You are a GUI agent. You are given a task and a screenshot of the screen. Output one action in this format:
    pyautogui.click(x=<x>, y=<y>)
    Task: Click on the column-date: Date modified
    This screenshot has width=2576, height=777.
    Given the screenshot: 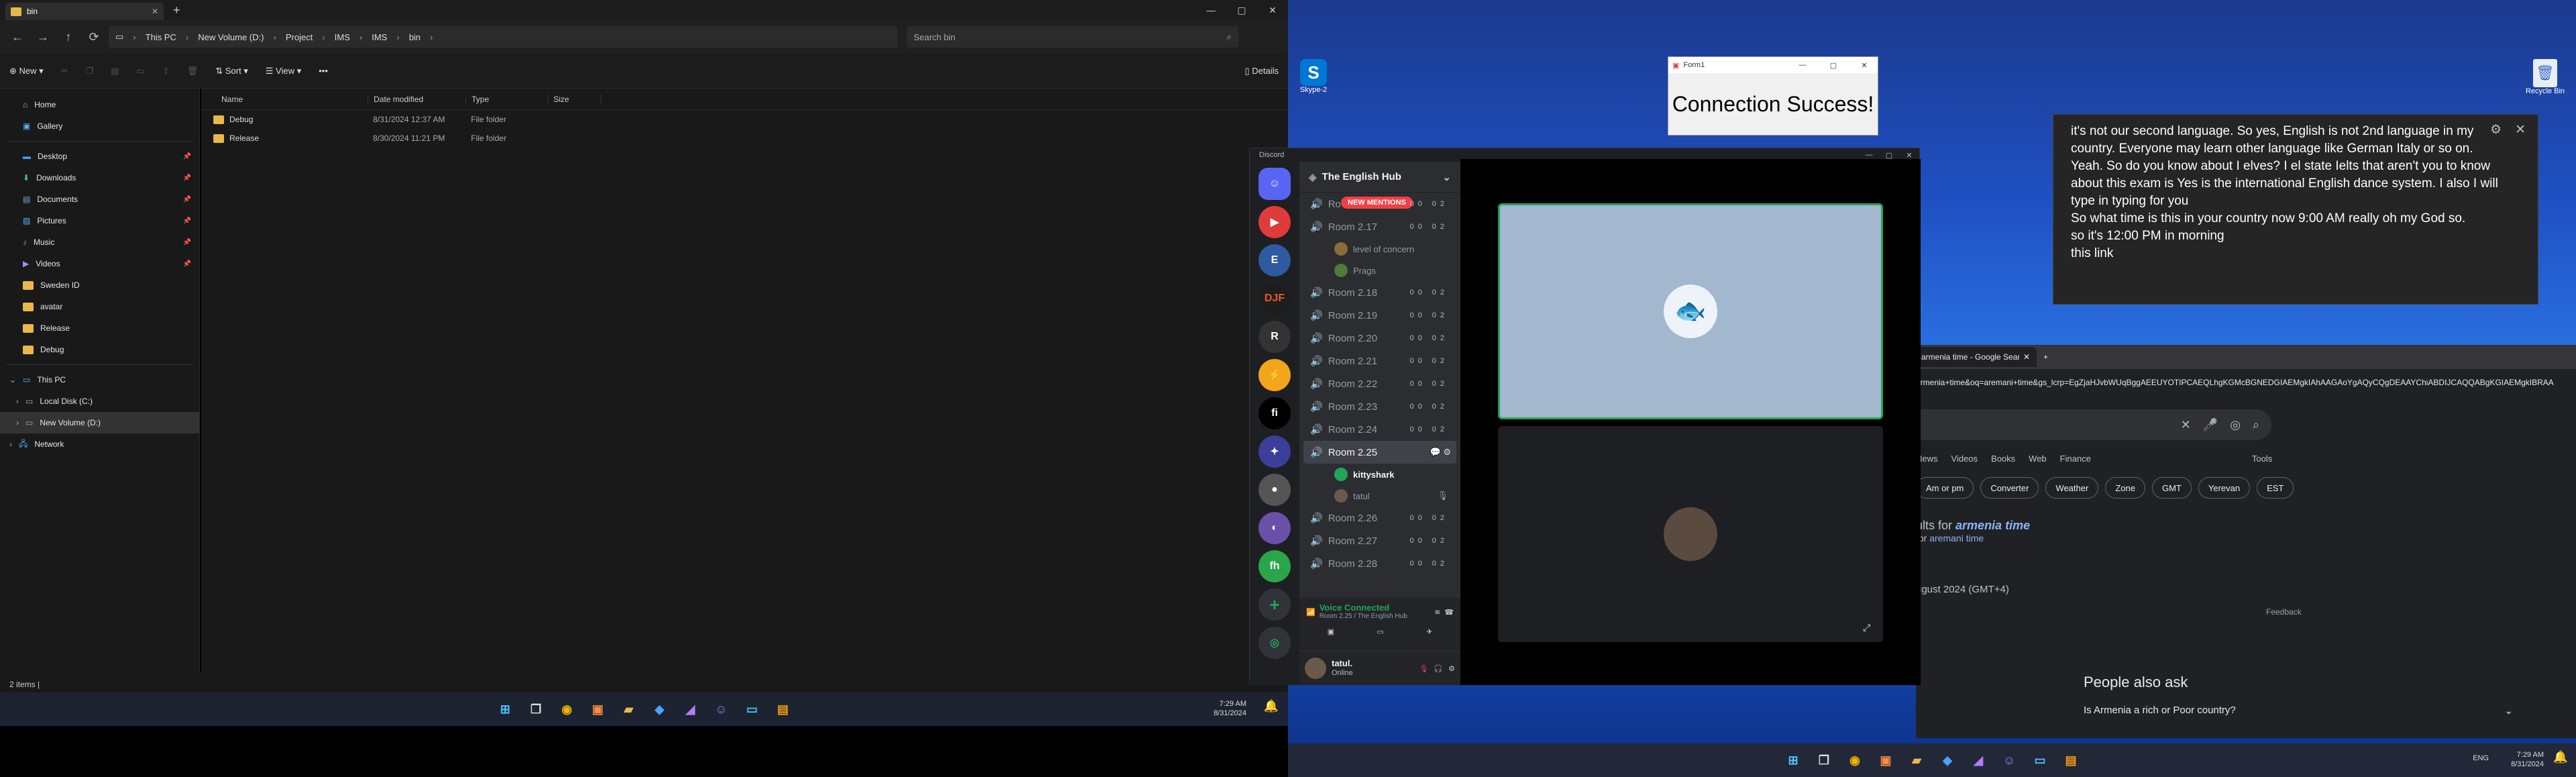 What is the action you would take?
    pyautogui.click(x=417, y=99)
    